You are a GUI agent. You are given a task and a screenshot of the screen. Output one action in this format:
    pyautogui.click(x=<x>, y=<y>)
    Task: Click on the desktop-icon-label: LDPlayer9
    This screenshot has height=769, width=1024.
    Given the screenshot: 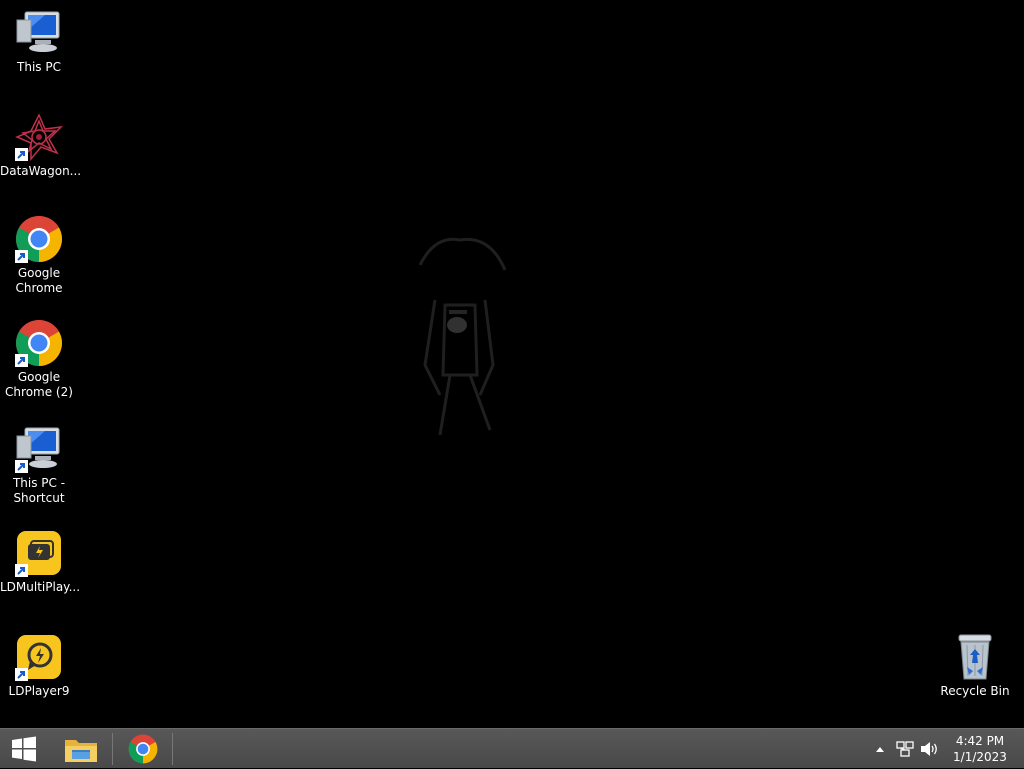 What is the action you would take?
    pyautogui.click(x=39, y=691)
    